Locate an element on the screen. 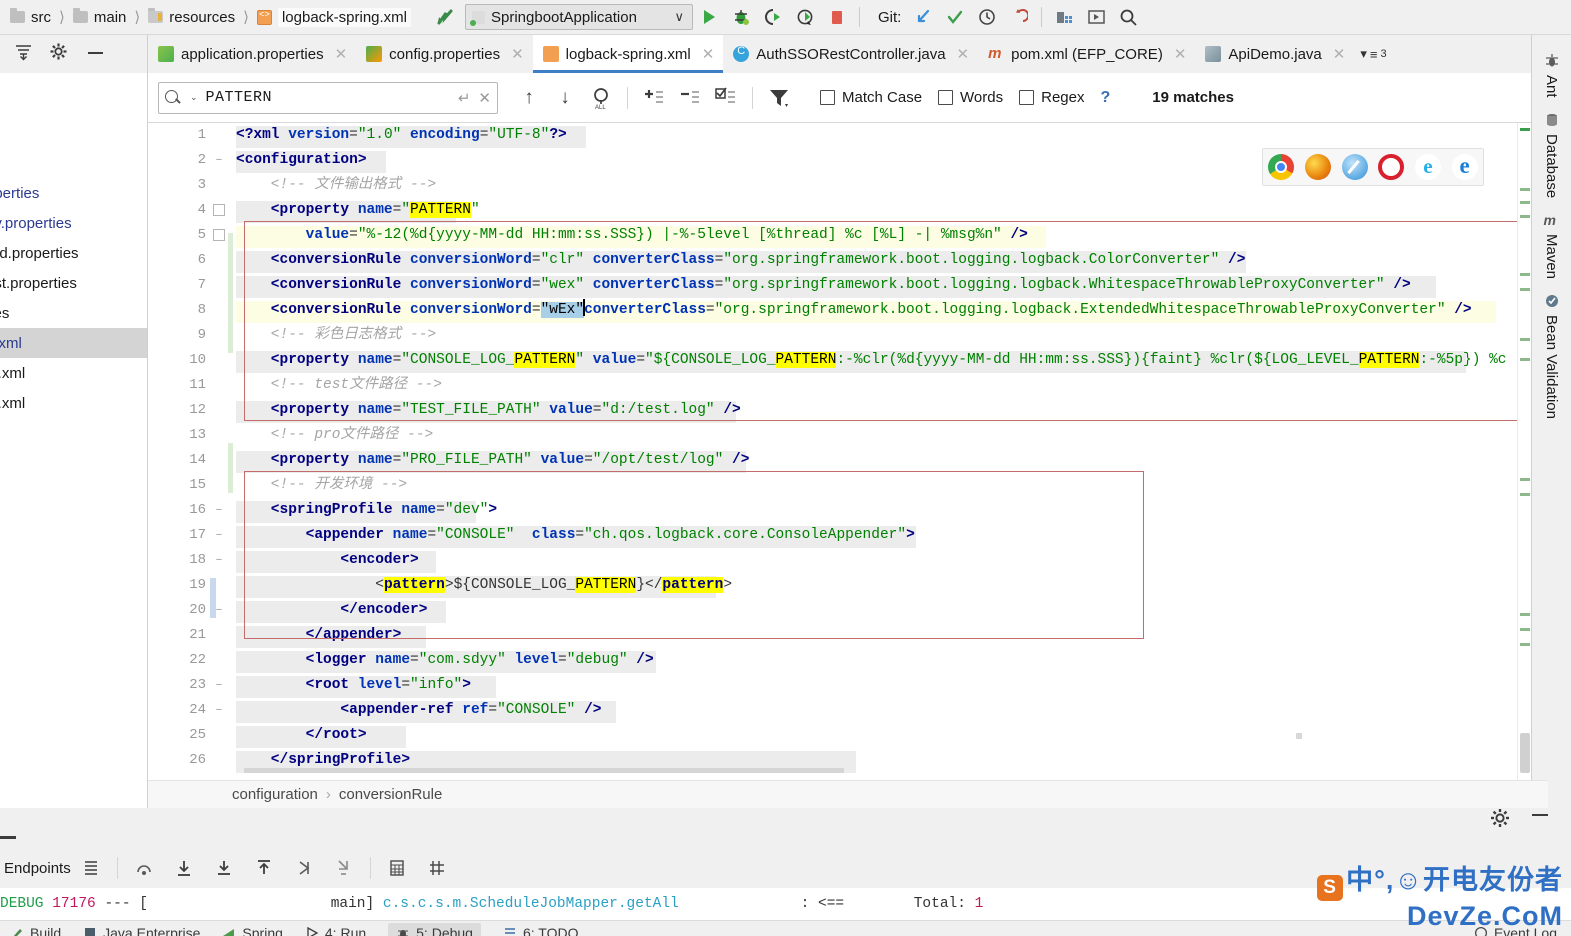 This screenshot has width=1571, height=936. filter-button is located at coordinates (779, 98).